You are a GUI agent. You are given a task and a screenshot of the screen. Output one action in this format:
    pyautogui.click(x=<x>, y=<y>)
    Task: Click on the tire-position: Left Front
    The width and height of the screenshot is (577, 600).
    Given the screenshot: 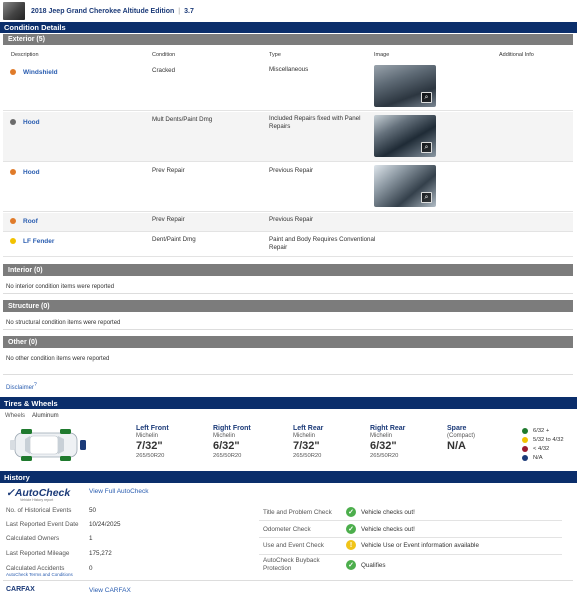 What is the action you would take?
    pyautogui.click(x=152, y=428)
    